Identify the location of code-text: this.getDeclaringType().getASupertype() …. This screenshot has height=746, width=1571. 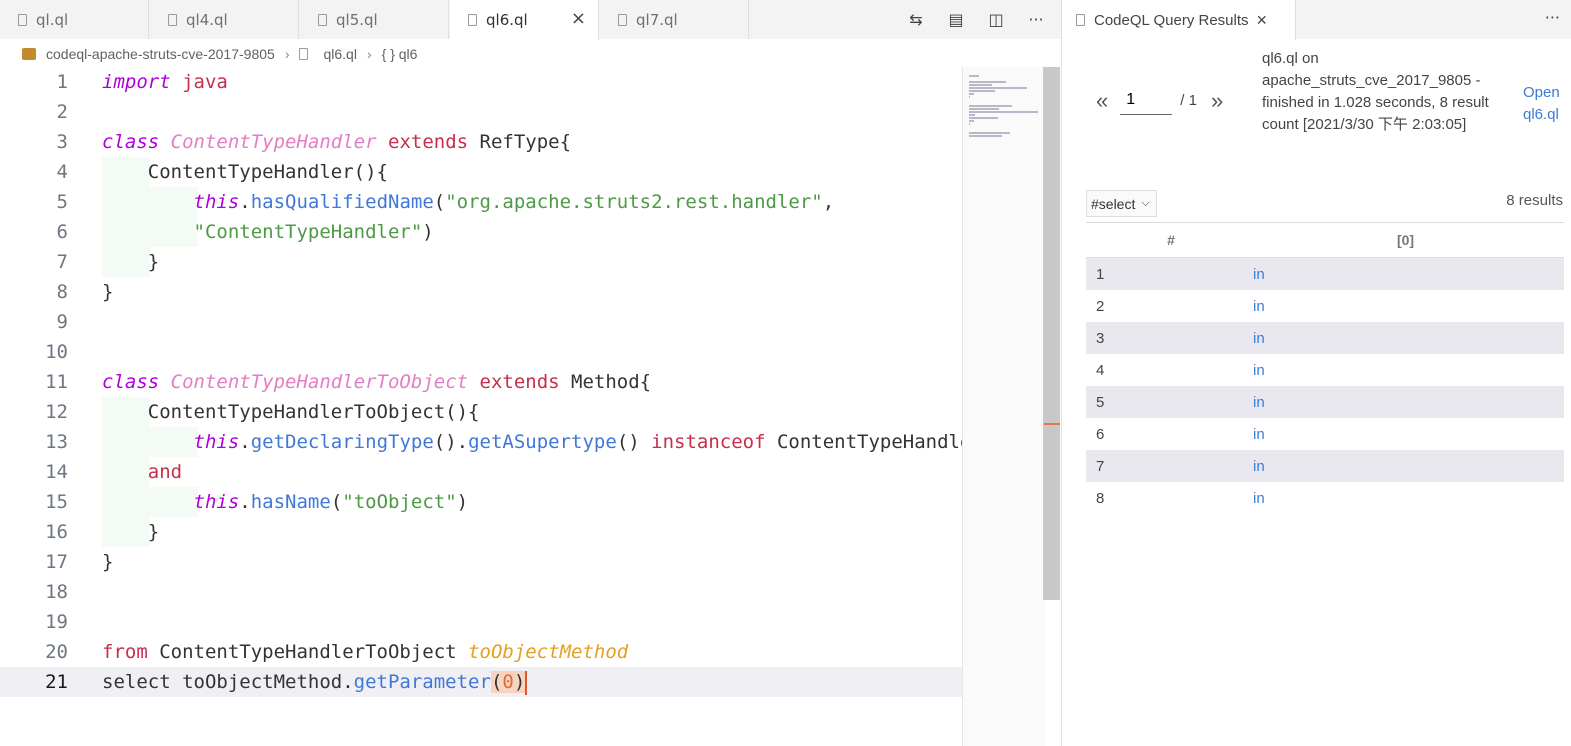
(532, 442).